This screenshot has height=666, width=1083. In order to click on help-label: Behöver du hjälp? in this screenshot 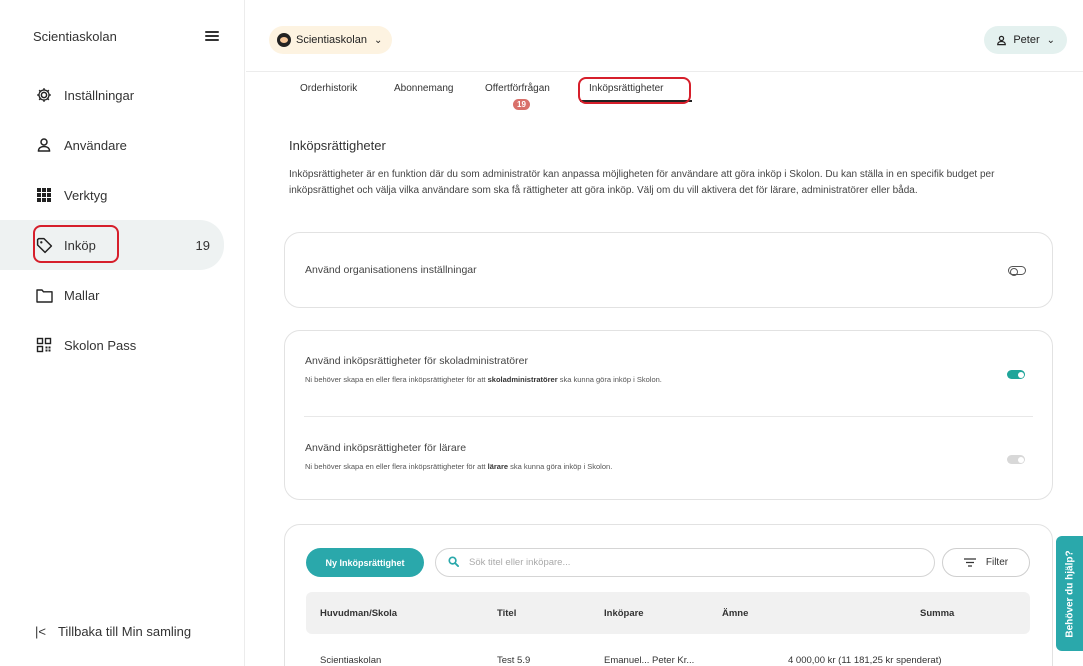, I will do `click(1069, 593)`.